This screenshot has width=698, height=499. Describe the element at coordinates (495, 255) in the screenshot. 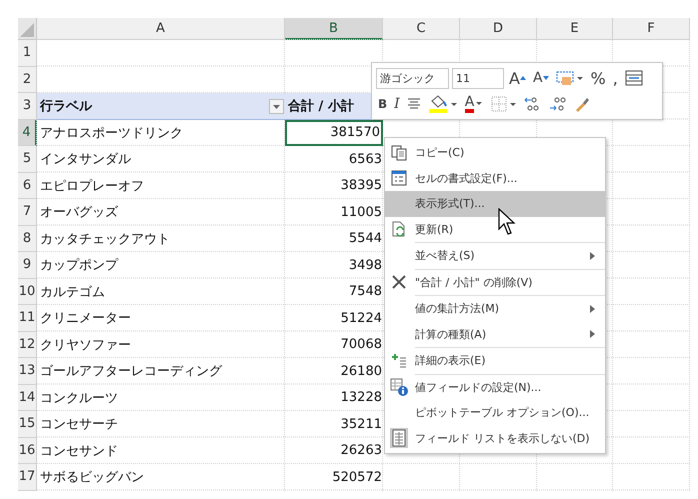

I see `menu-item: 並べ替え(S)` at that location.